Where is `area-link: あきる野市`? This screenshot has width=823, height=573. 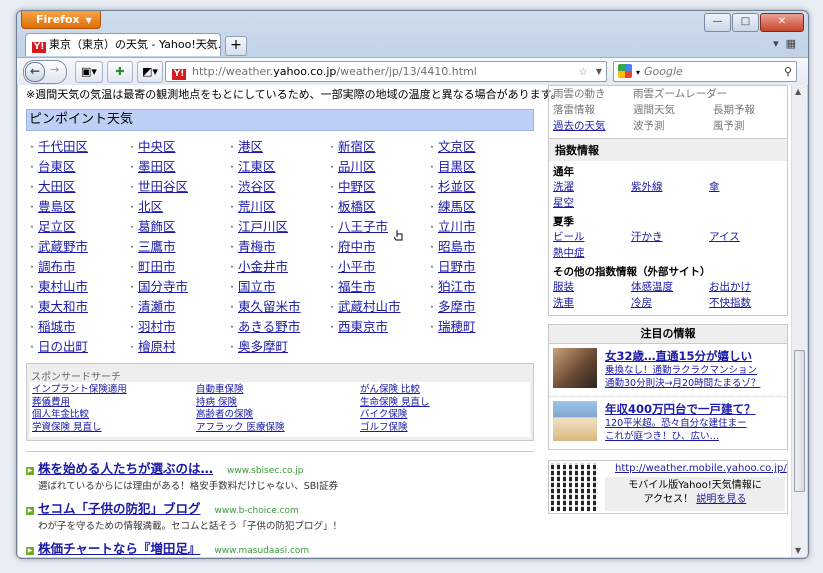
area-link: あきる野市 is located at coordinates (280, 327).